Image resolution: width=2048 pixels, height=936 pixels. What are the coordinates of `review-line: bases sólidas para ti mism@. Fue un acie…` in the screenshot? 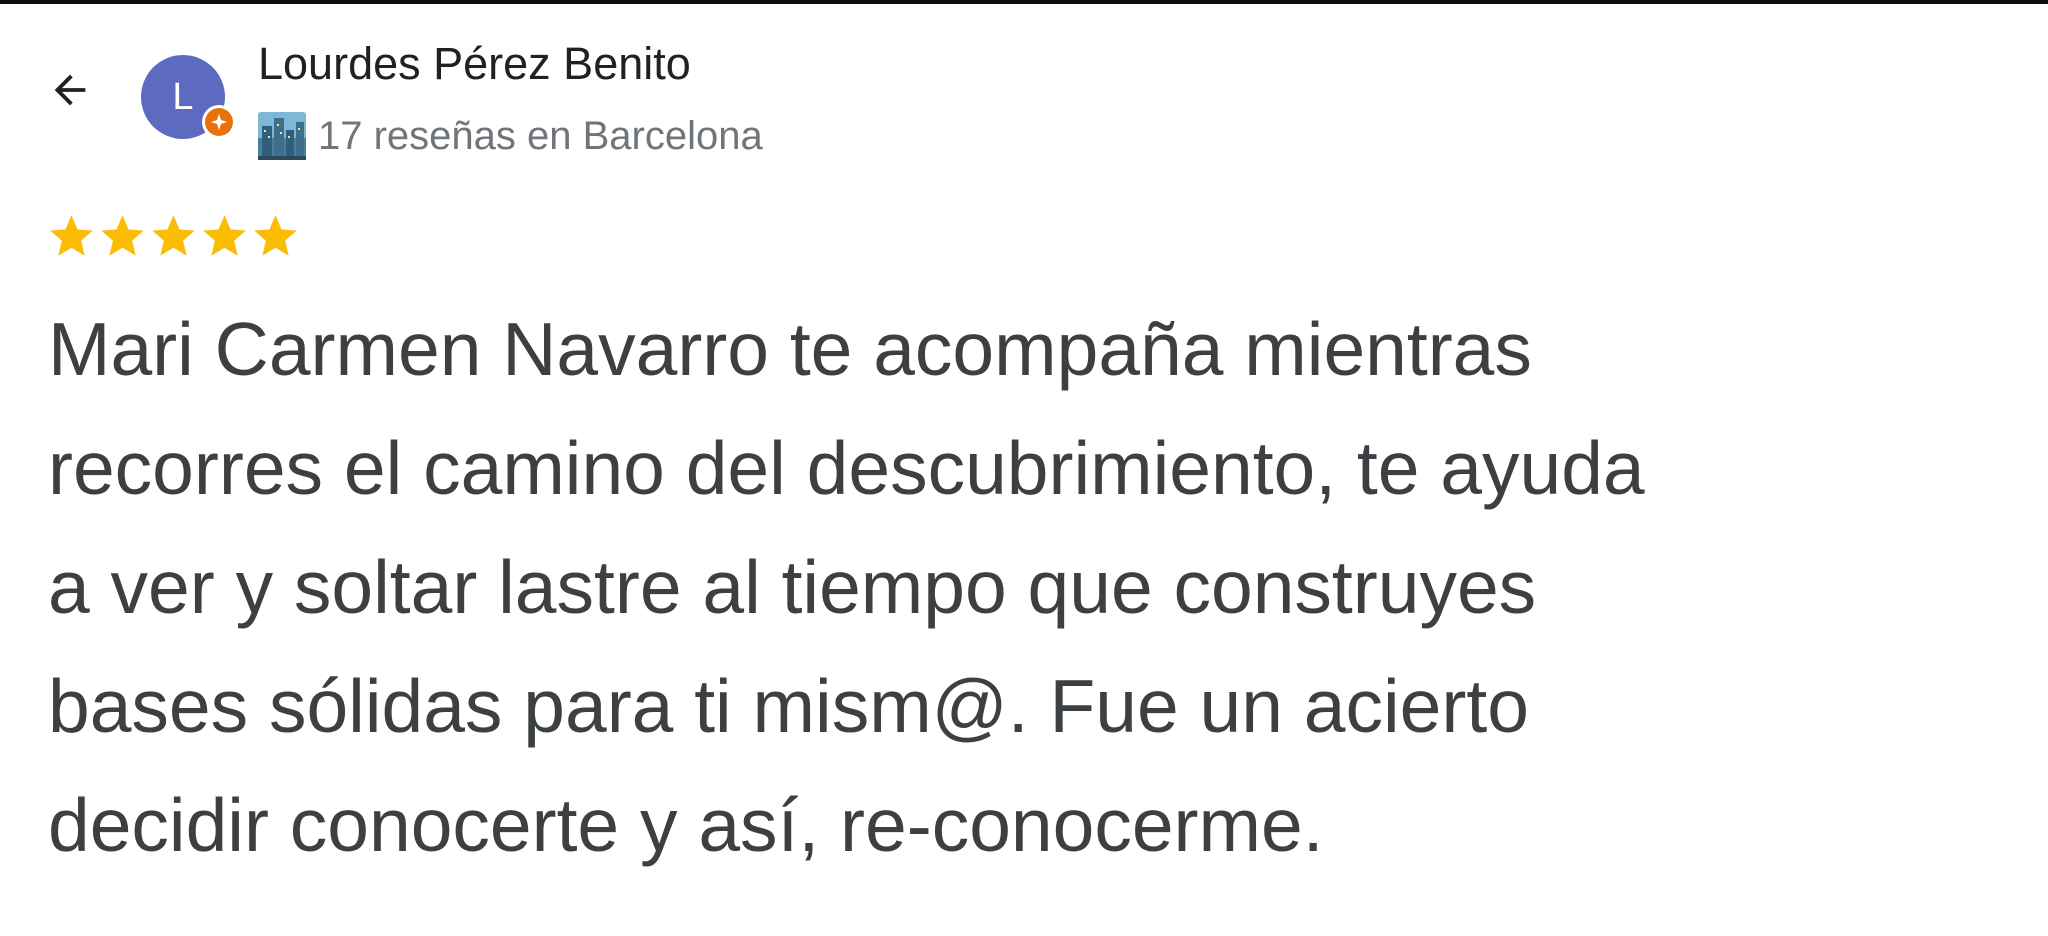 It's located at (788, 706).